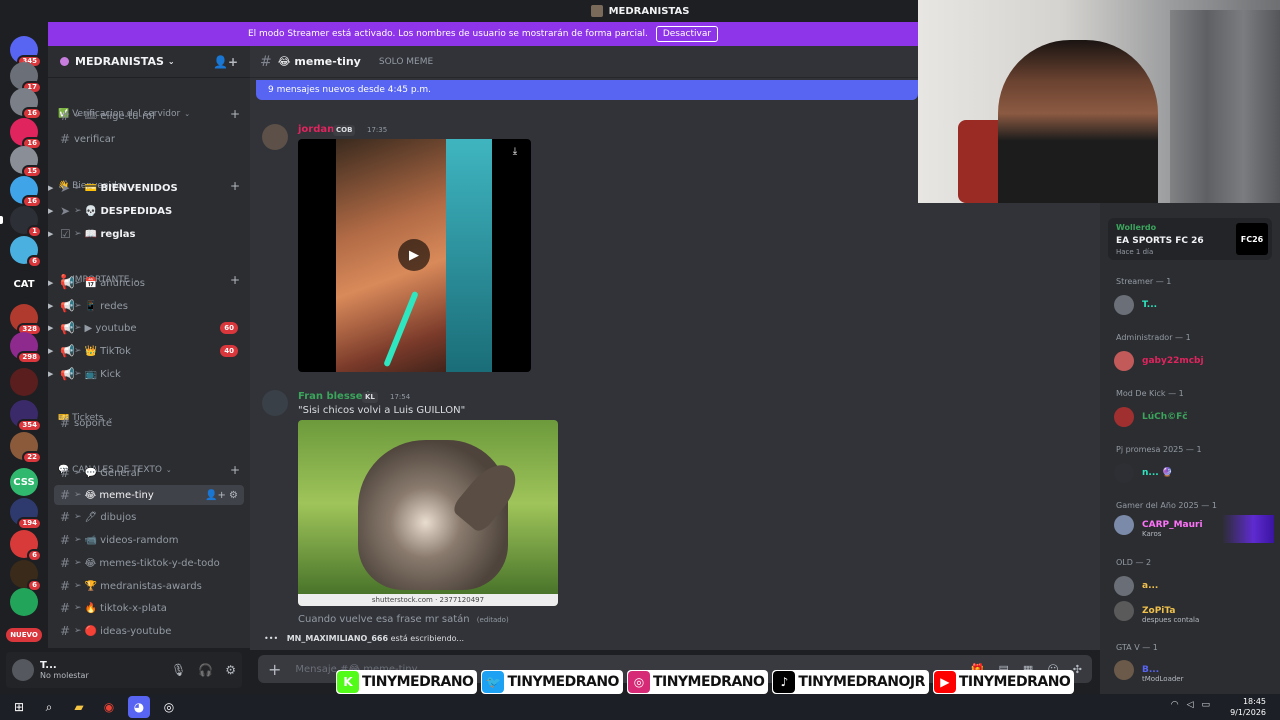 The height and width of the screenshot is (720, 1280). What do you see at coordinates (1194, 612) in the screenshot?
I see `member-item: ZoPiTa despues contala` at bounding box center [1194, 612].